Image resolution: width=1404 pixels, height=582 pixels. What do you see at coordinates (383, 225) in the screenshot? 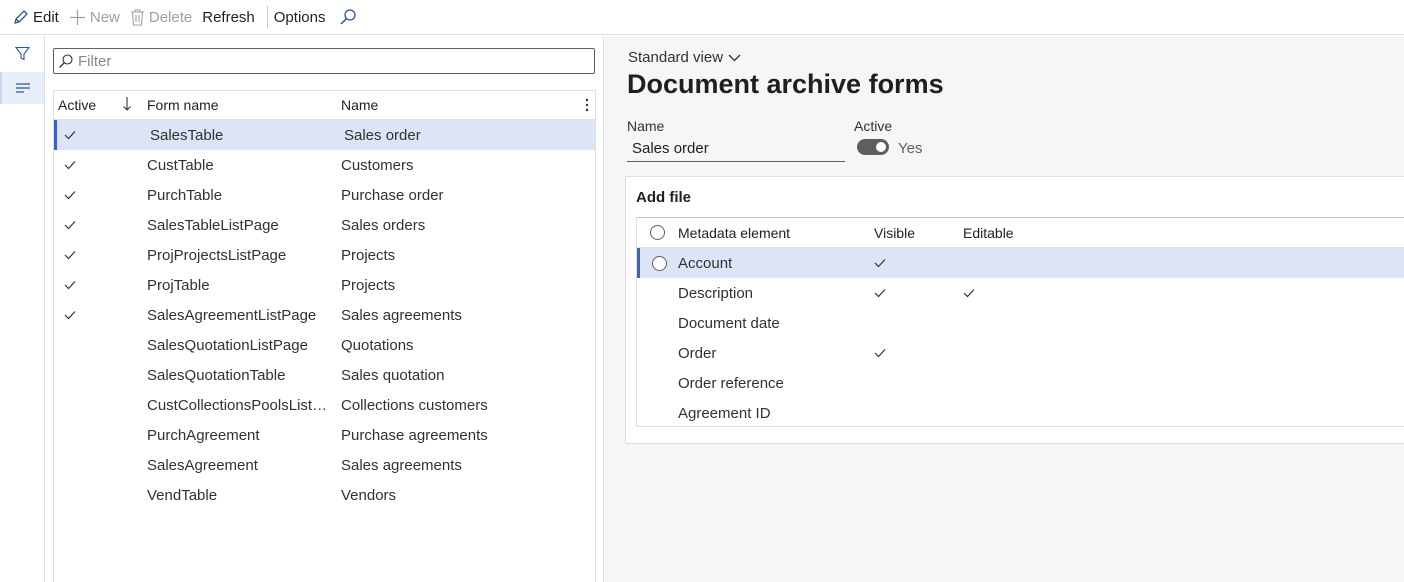
I see `name-cell: Sales orders` at bounding box center [383, 225].